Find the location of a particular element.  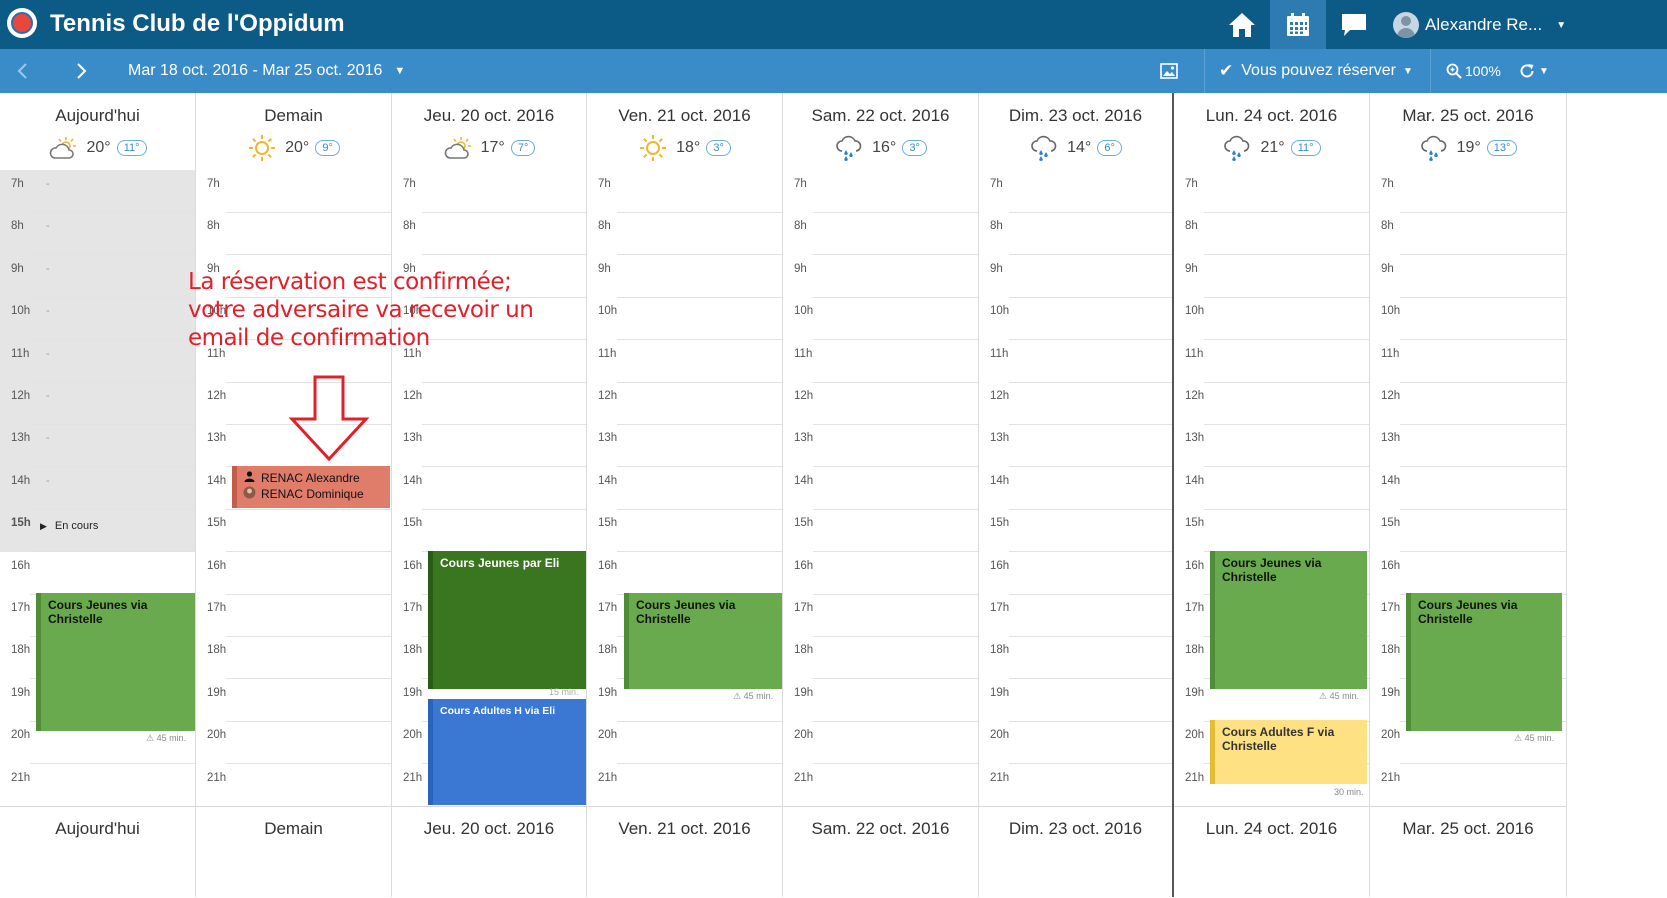

messages-button is located at coordinates (1354, 24).